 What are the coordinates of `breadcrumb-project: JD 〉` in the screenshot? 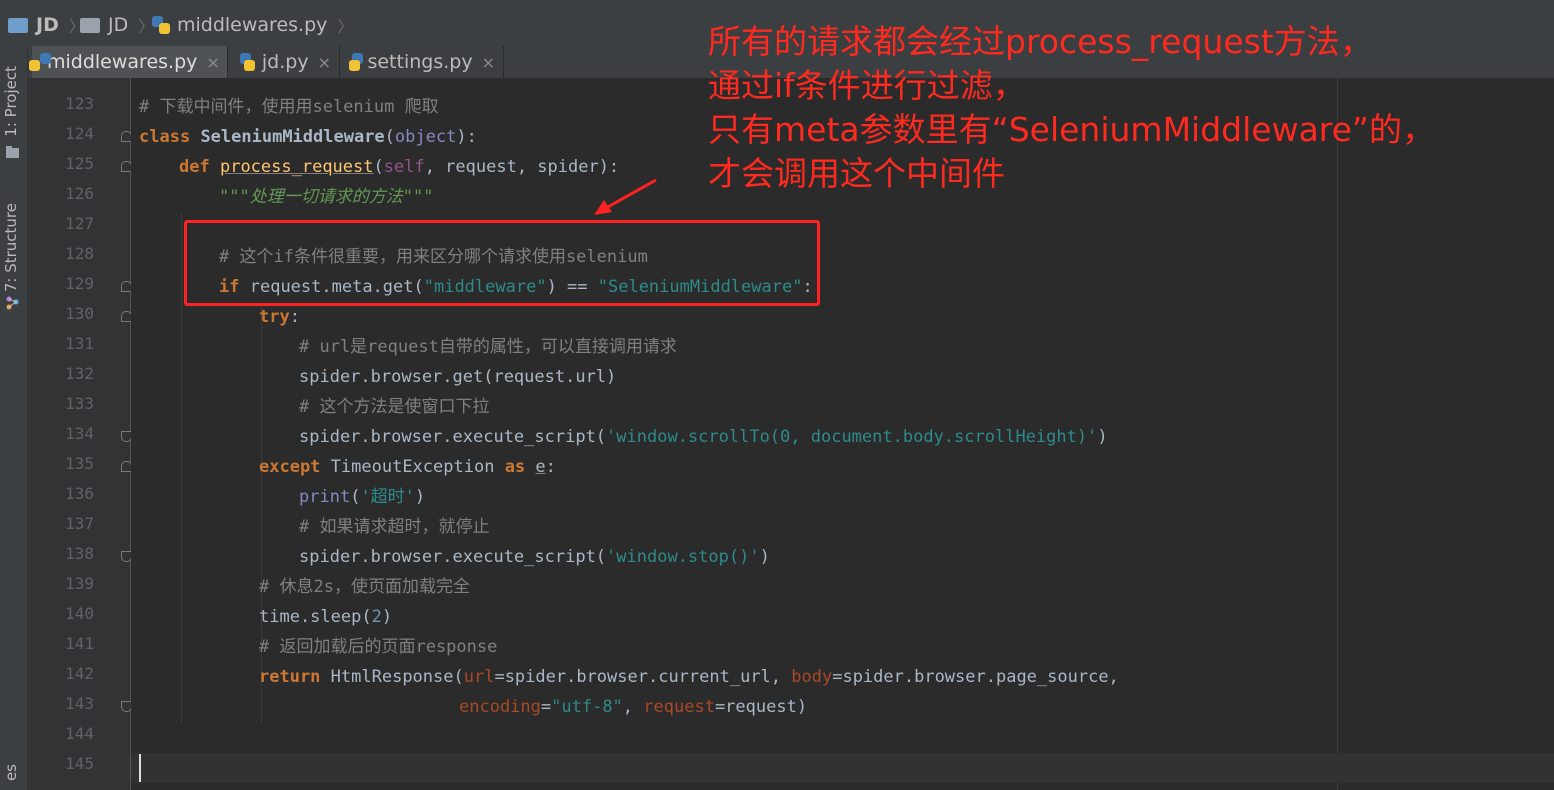 It's located at (46, 25).